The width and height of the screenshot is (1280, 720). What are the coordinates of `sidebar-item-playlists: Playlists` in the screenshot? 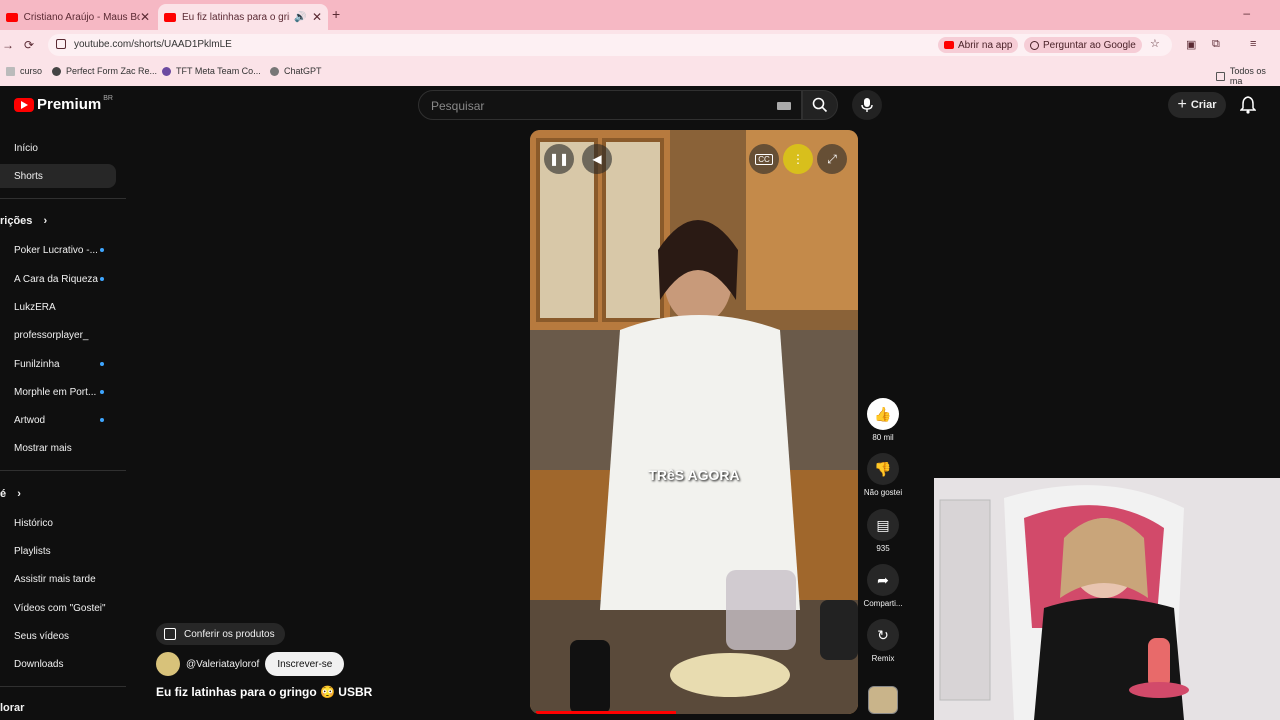 It's located at (58, 551).